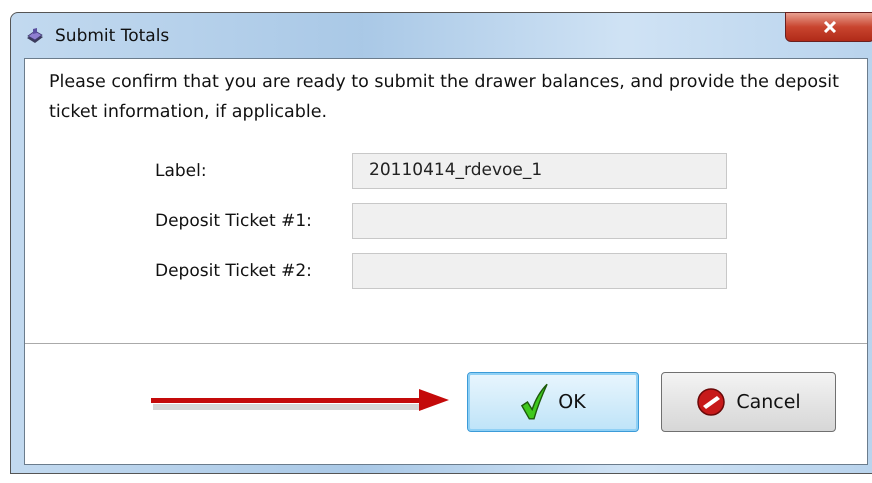 The width and height of the screenshot is (872, 483). I want to click on cancel-icon, so click(711, 402).